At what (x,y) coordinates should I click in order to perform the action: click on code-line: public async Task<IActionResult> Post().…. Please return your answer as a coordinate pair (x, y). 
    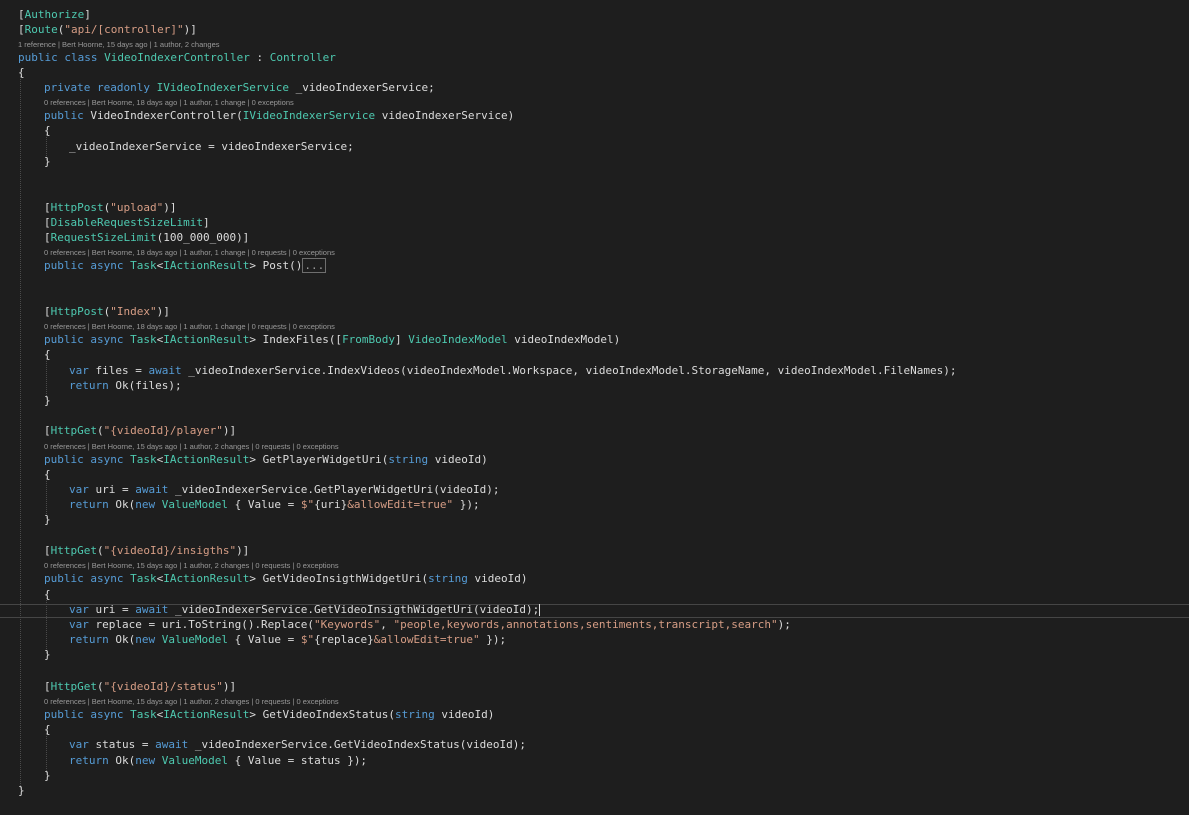
    Looking at the image, I should click on (185, 265).